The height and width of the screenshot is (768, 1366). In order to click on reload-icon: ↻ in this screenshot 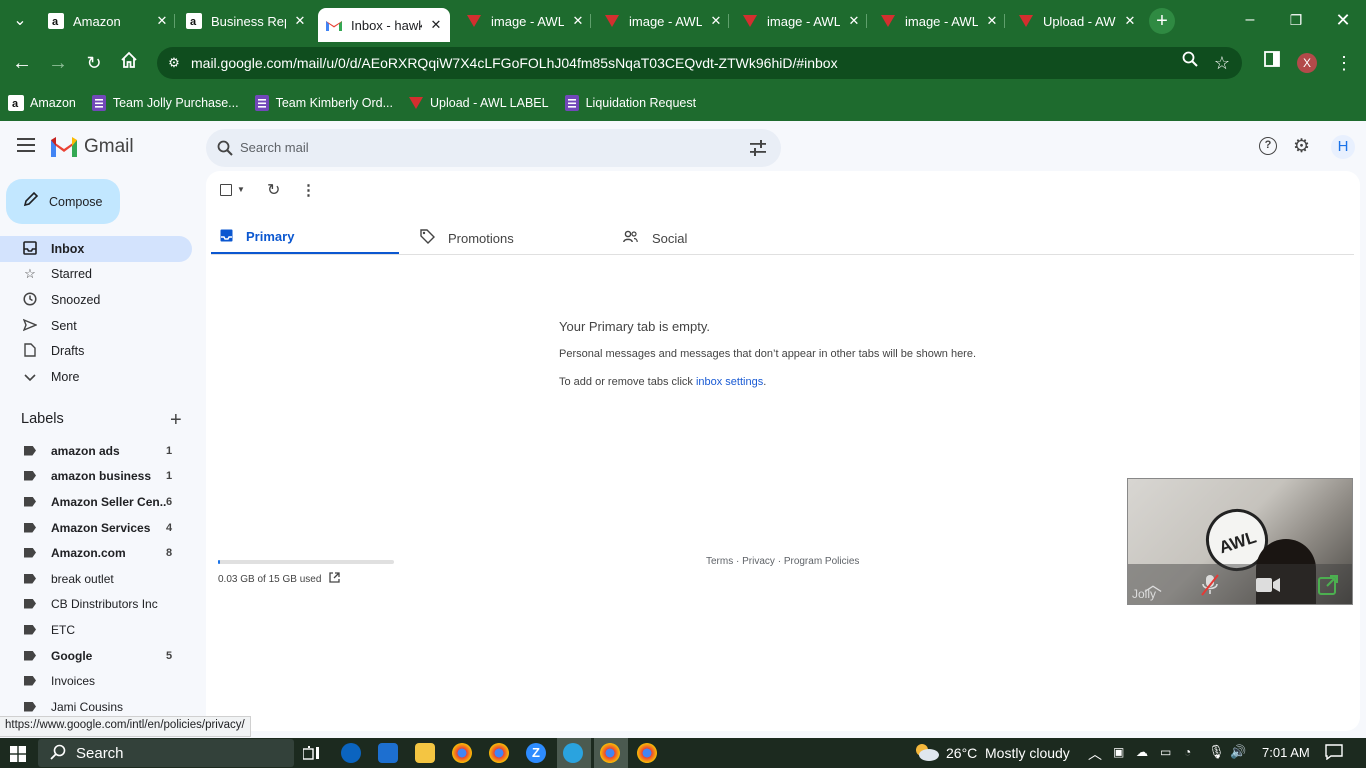, I will do `click(94, 63)`.